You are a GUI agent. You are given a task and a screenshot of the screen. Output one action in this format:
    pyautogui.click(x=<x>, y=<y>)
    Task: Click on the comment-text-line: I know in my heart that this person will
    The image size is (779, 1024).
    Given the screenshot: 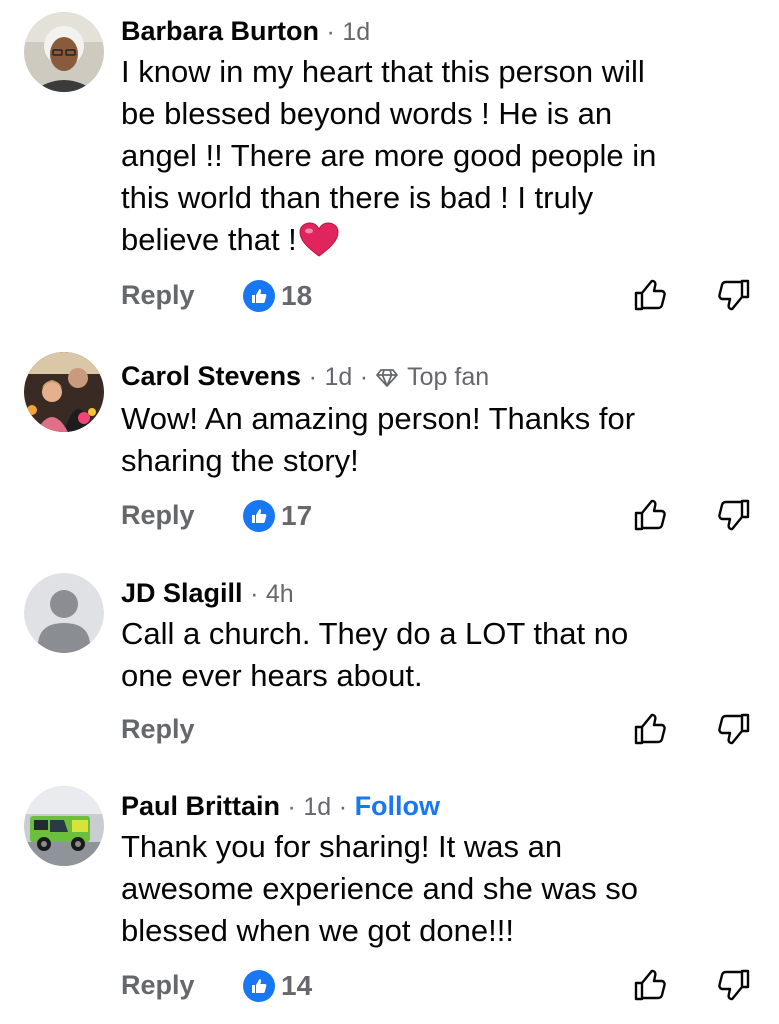 What is the action you would take?
    pyautogui.click(x=383, y=71)
    